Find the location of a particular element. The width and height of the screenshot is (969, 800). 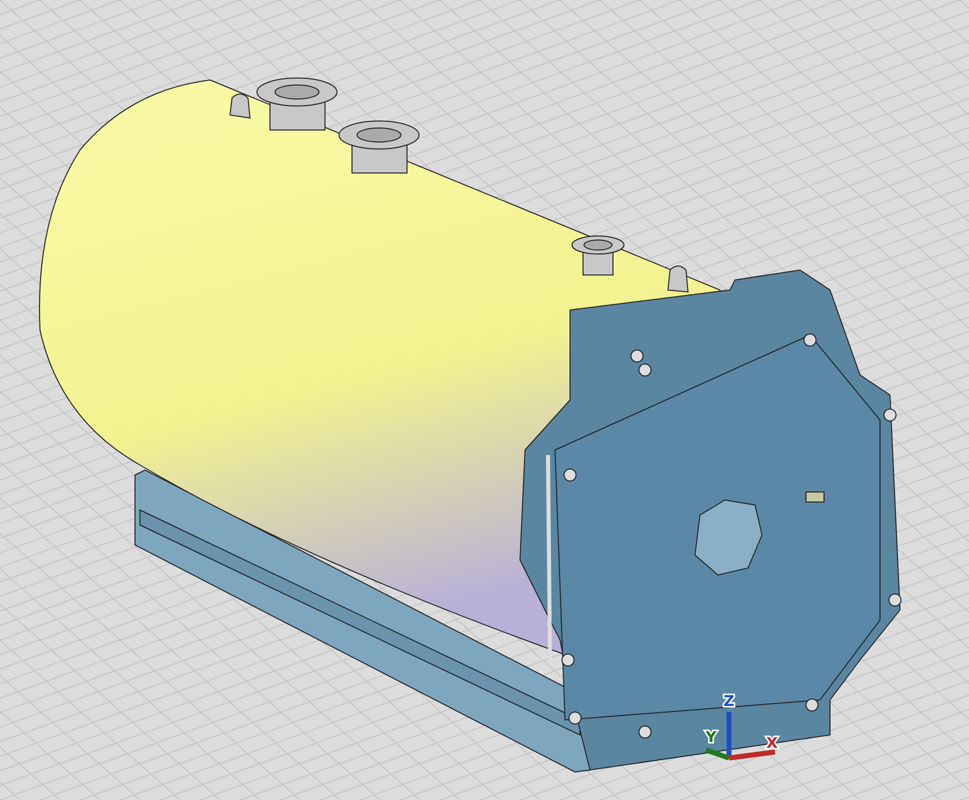

axis-label: Z is located at coordinates (729, 701).